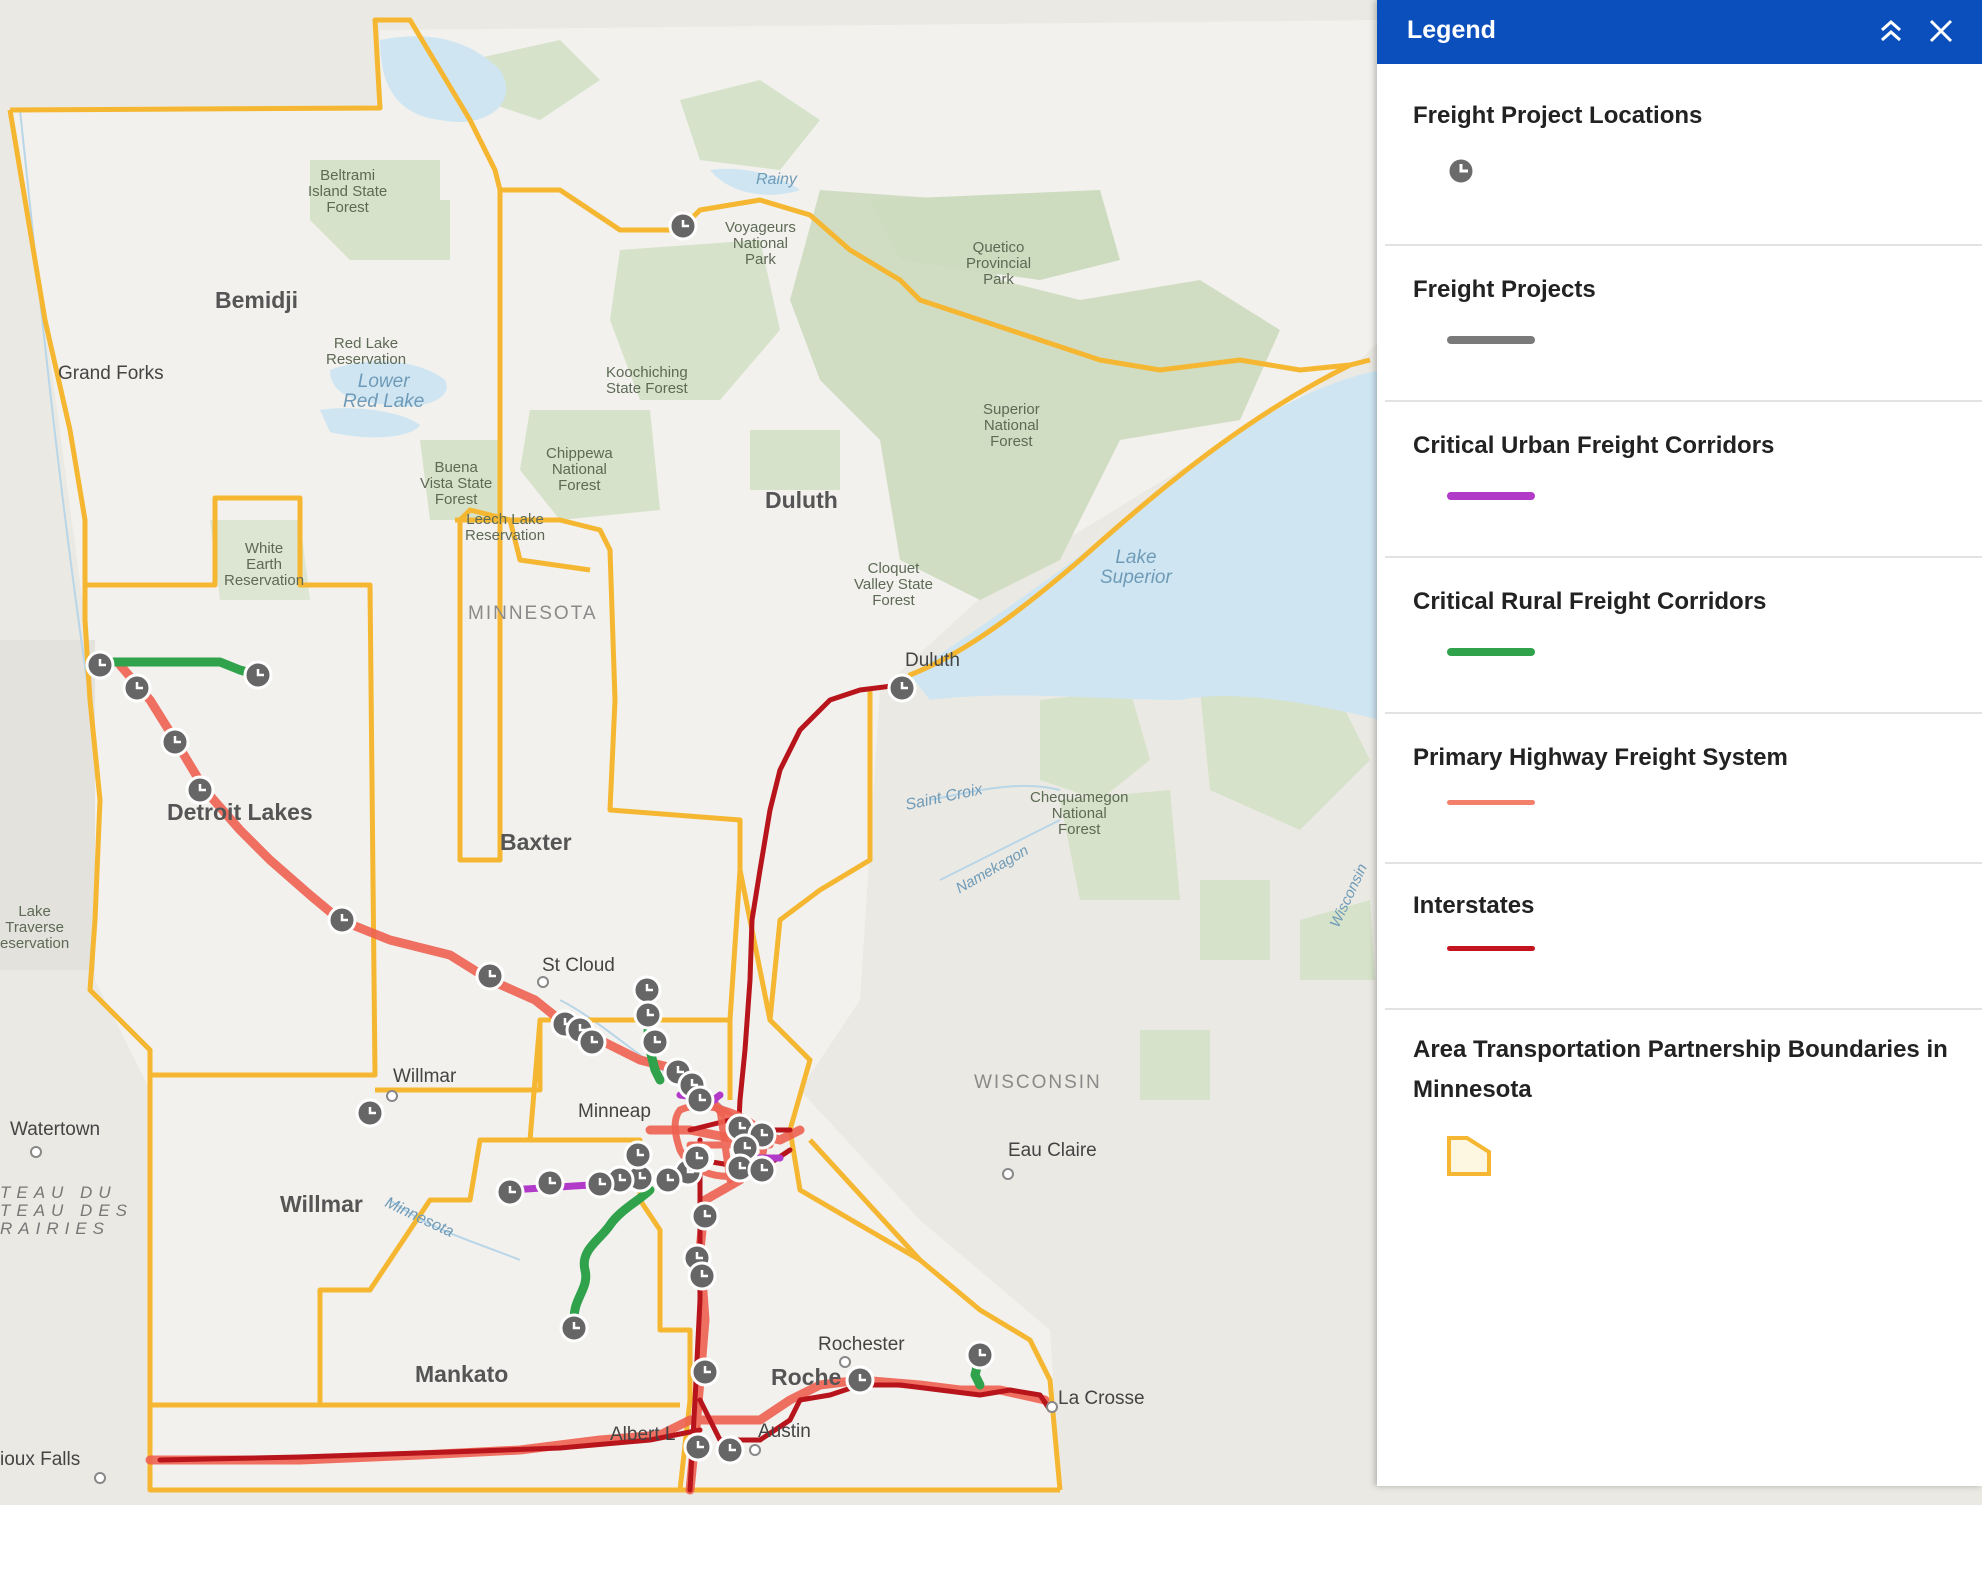 The image size is (1982, 1593). Describe the element at coordinates (1038, 1082) in the screenshot. I see `map-label-wisconsin: WISCONSIN` at that location.